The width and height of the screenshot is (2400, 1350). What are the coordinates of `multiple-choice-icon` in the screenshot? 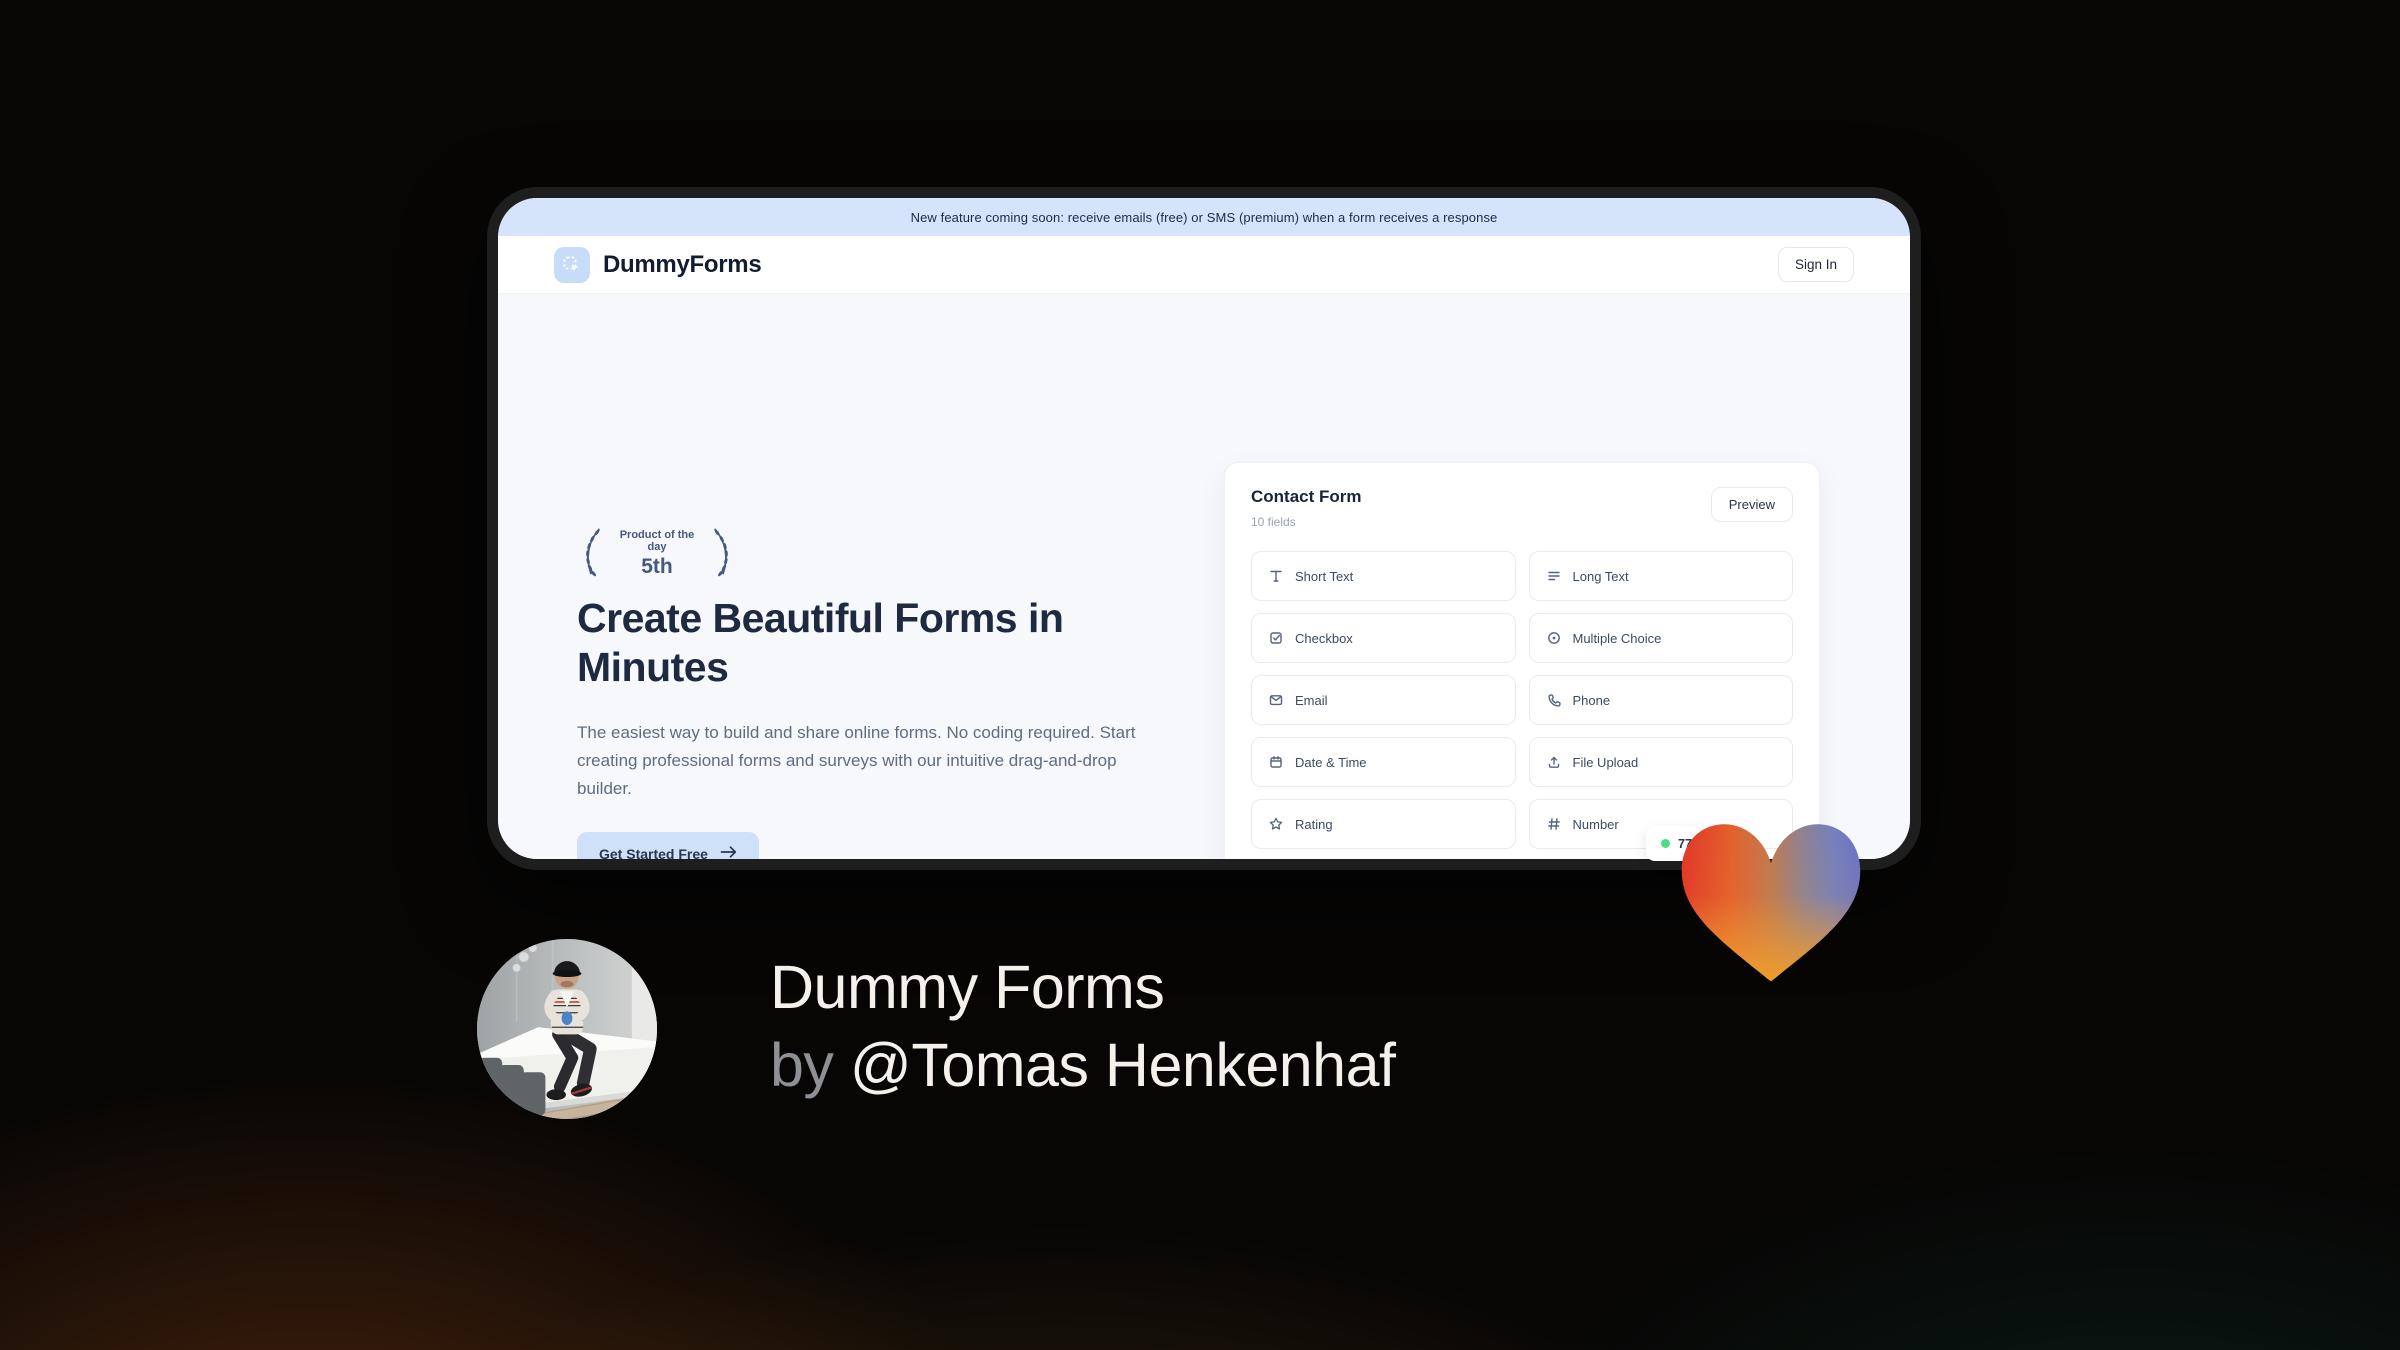 It's located at (1553, 638).